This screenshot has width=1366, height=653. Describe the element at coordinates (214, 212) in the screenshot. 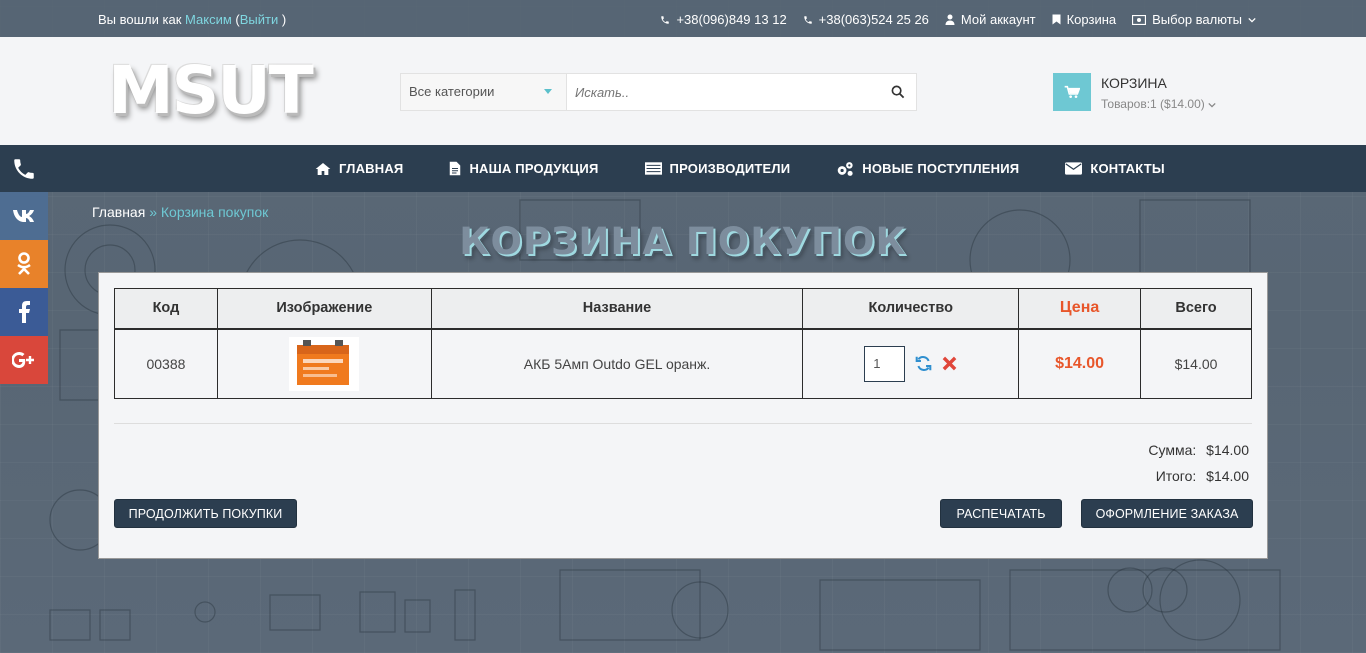

I see `breadcrumb-current: Корзина покупок` at that location.